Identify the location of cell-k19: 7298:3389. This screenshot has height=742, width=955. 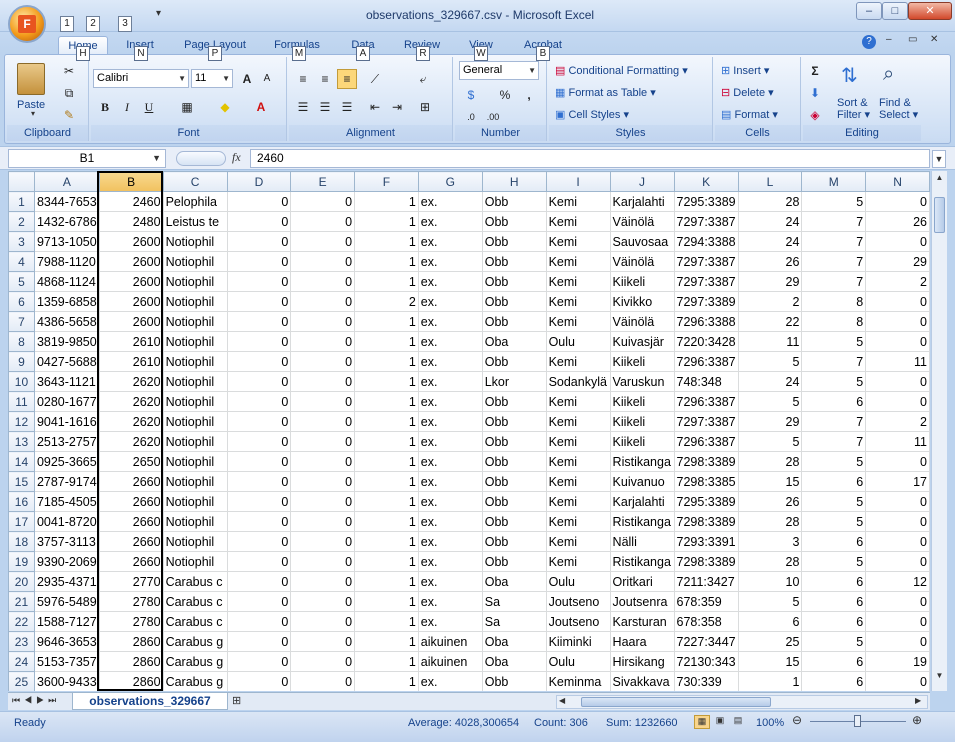
(706, 561).